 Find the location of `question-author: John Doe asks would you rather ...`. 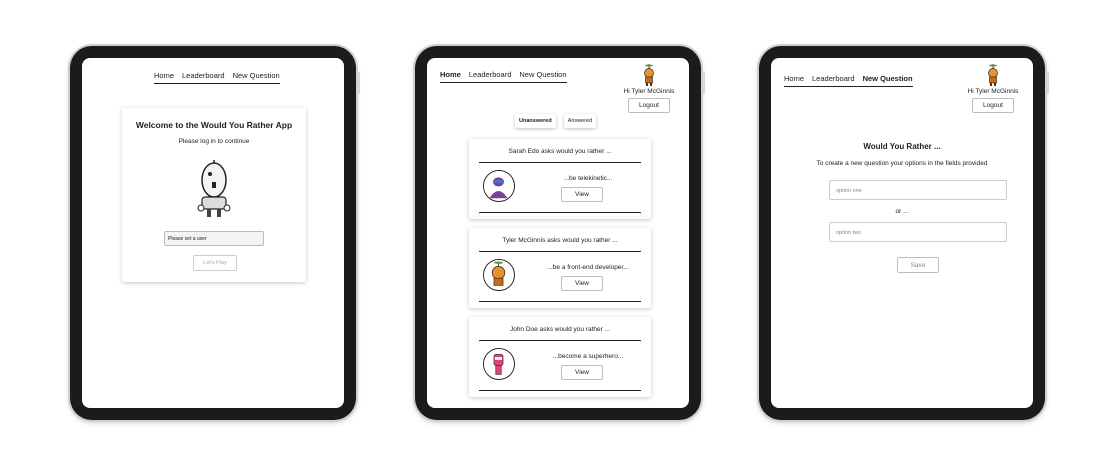

question-author: John Doe asks would you rather ... is located at coordinates (560, 329).